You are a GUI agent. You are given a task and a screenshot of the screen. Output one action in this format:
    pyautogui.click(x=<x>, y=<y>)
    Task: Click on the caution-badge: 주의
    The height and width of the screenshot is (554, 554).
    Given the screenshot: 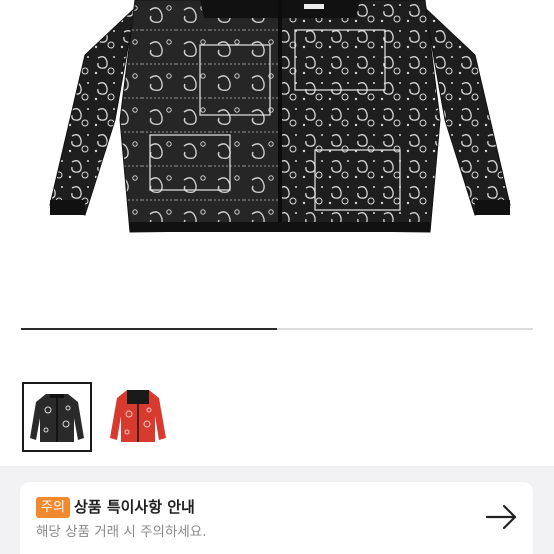 What is the action you would take?
    pyautogui.click(x=53, y=507)
    